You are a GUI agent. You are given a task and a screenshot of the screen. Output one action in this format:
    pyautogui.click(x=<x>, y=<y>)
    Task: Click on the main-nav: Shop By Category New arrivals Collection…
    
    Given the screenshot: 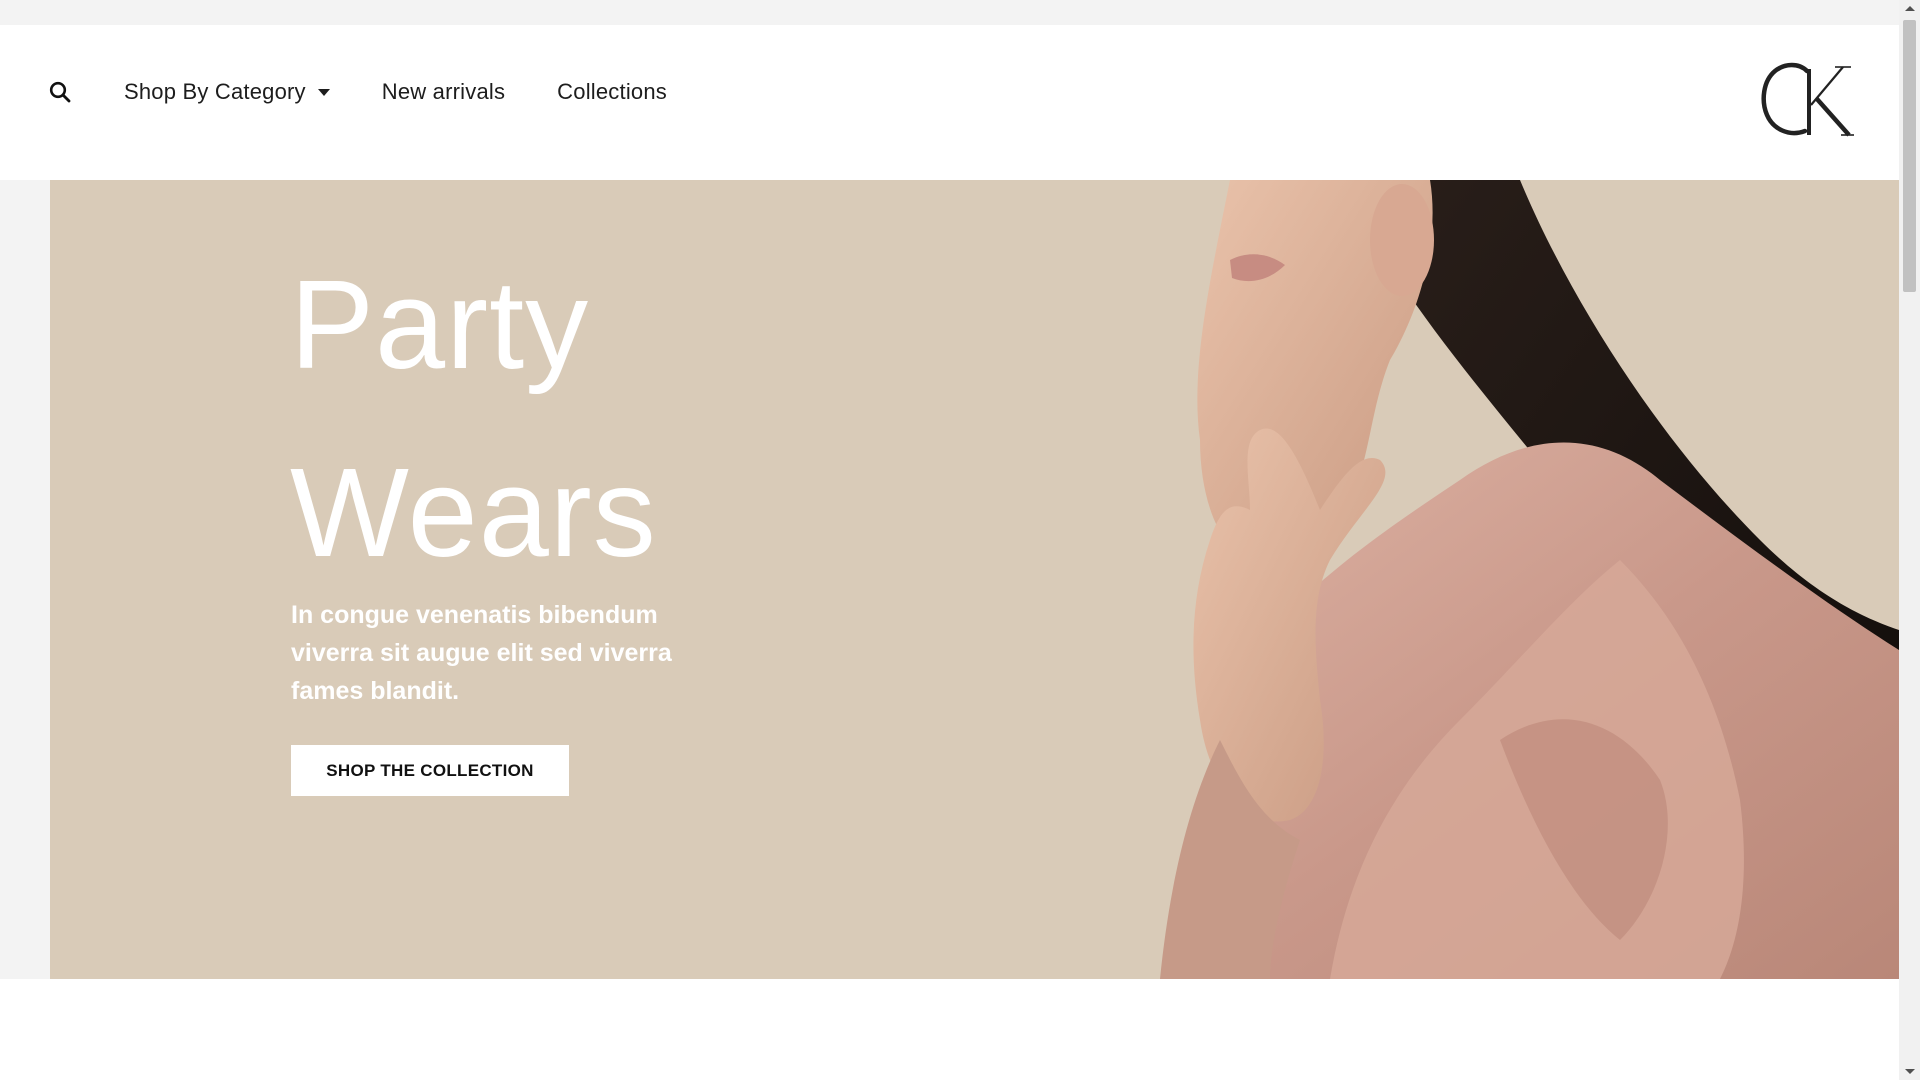 What is the action you would take?
    pyautogui.click(x=395, y=92)
    